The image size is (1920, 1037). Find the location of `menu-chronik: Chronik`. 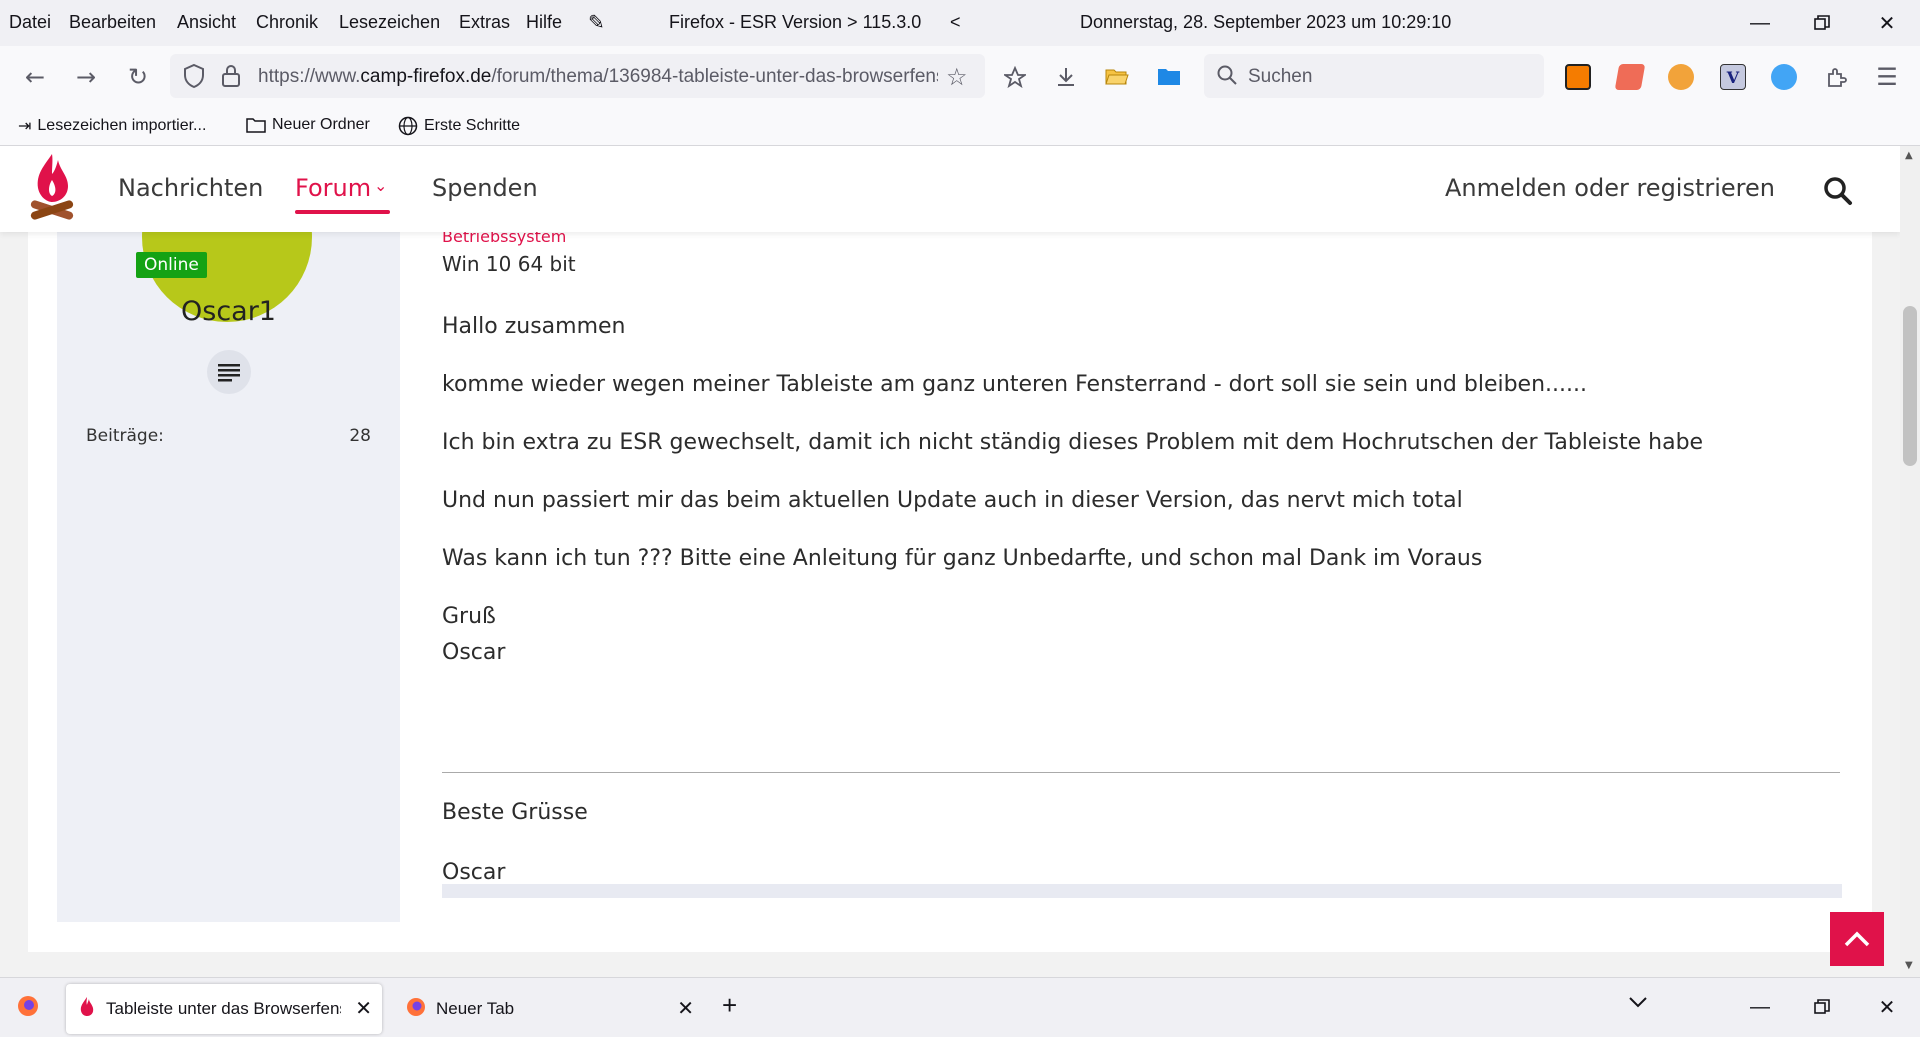

menu-chronik: Chronik is located at coordinates (287, 22).